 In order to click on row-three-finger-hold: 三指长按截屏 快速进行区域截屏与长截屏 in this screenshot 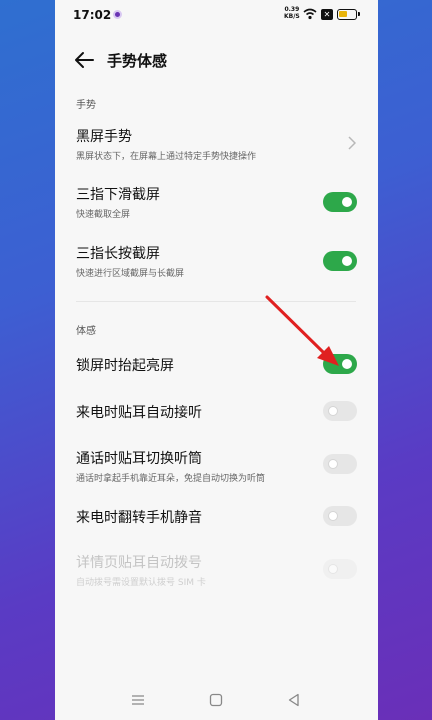, I will do `click(216, 261)`.